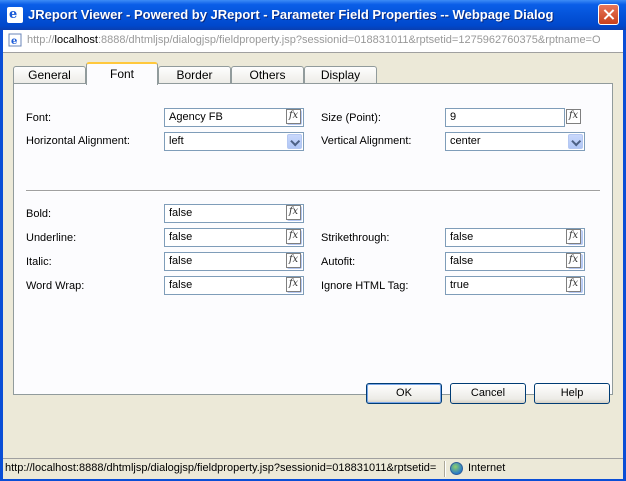 This screenshot has height=481, width=626. Describe the element at coordinates (293, 116) in the screenshot. I see `font-fx-button: fx` at that location.